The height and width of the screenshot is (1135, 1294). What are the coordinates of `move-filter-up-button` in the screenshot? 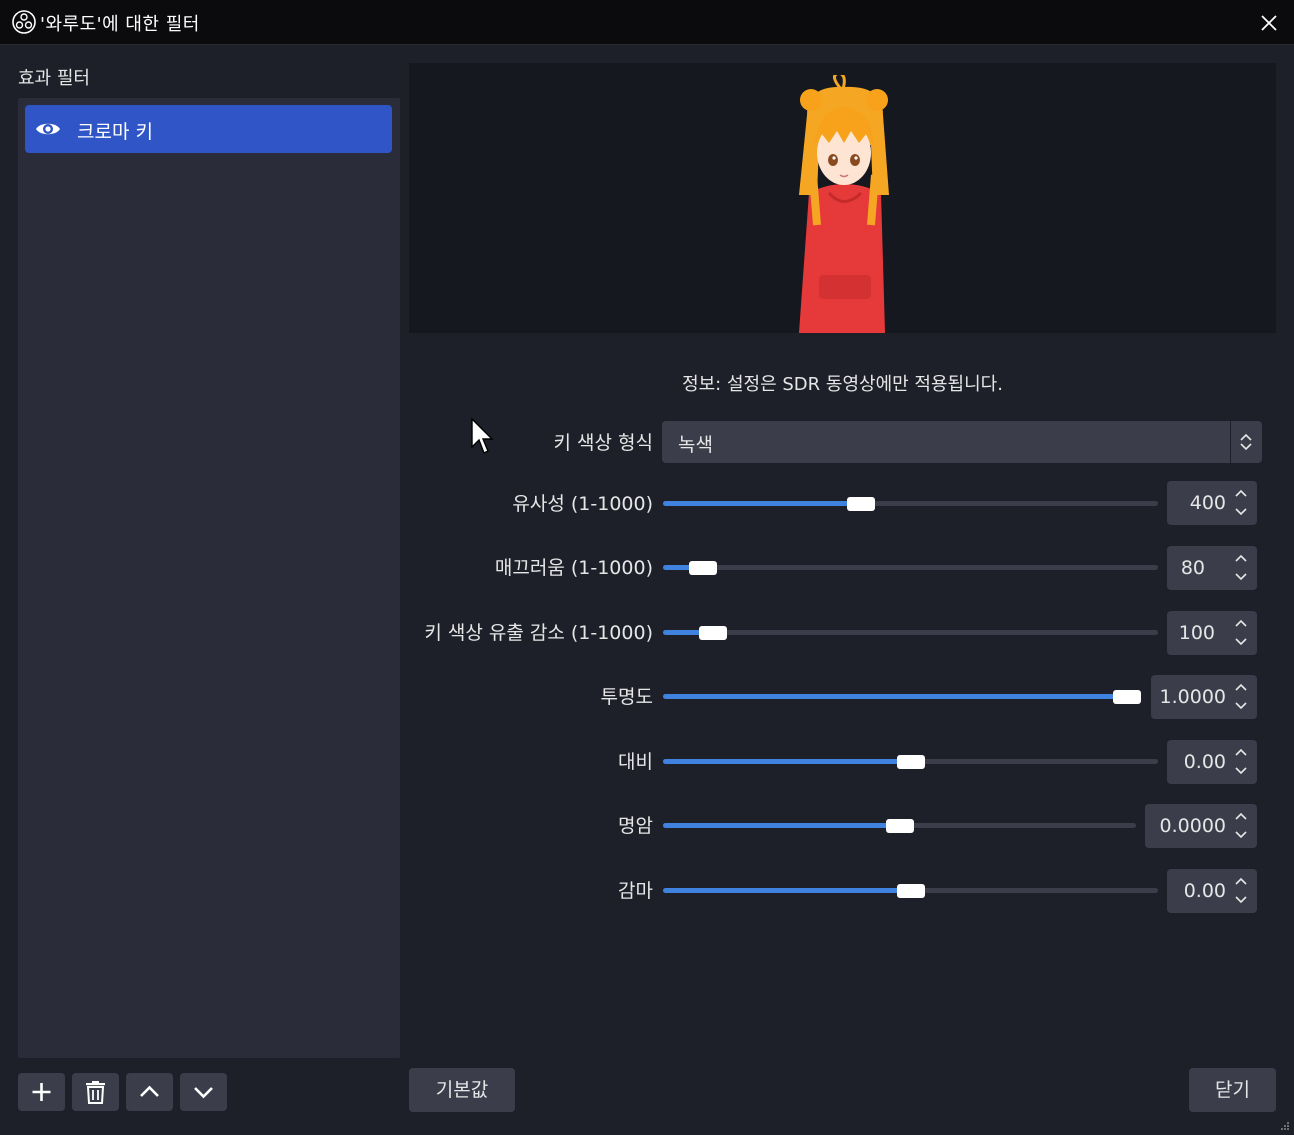 It's located at (149, 1092).